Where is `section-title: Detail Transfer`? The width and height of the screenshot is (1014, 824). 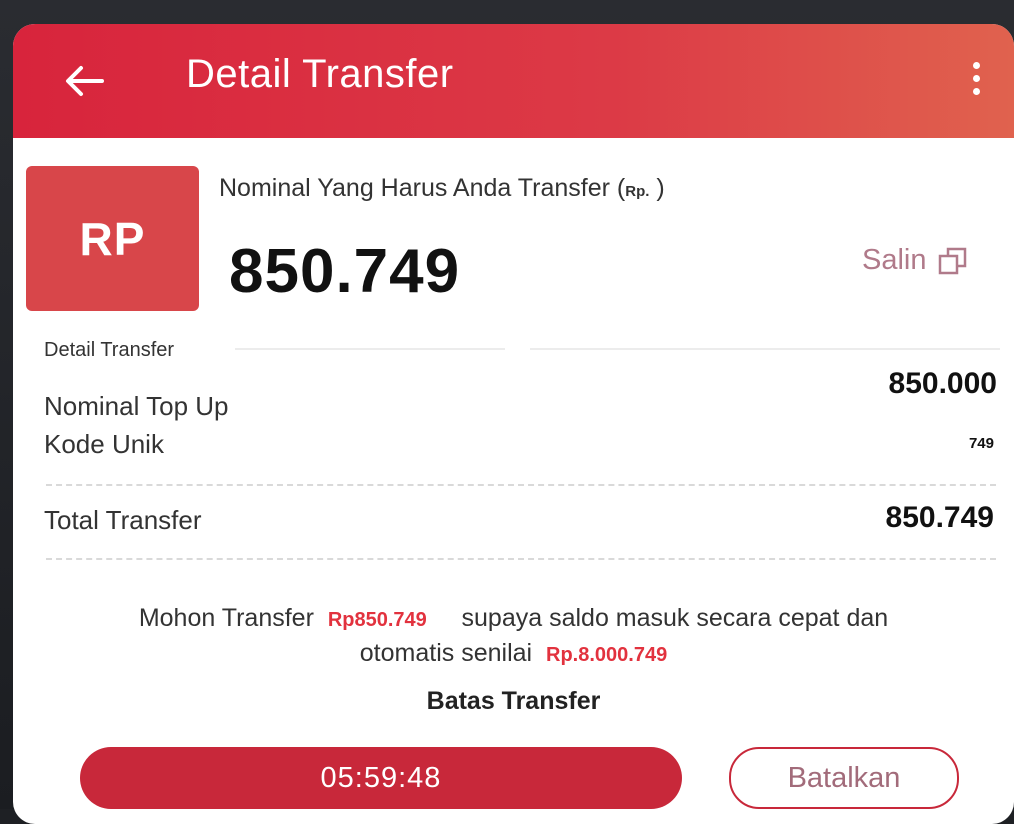
section-title: Detail Transfer is located at coordinates (109, 350).